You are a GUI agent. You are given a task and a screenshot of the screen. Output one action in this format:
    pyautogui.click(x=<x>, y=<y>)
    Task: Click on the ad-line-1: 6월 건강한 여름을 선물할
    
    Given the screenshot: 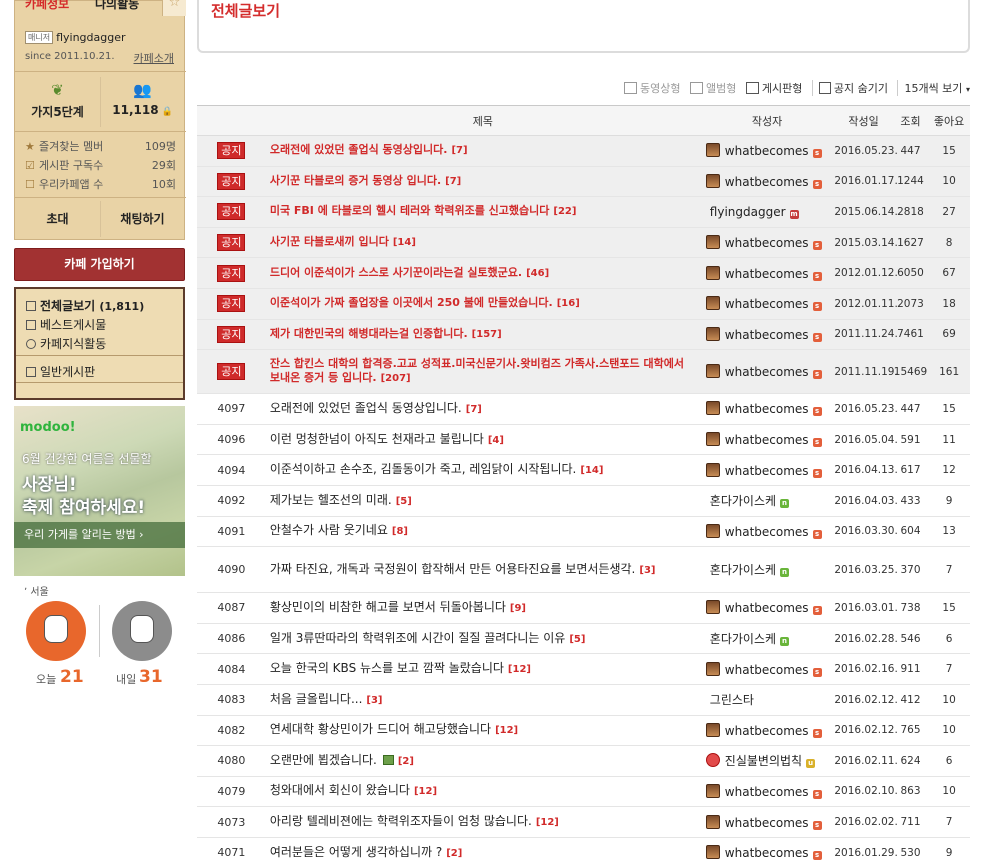 What is the action you would take?
    pyautogui.click(x=87, y=459)
    